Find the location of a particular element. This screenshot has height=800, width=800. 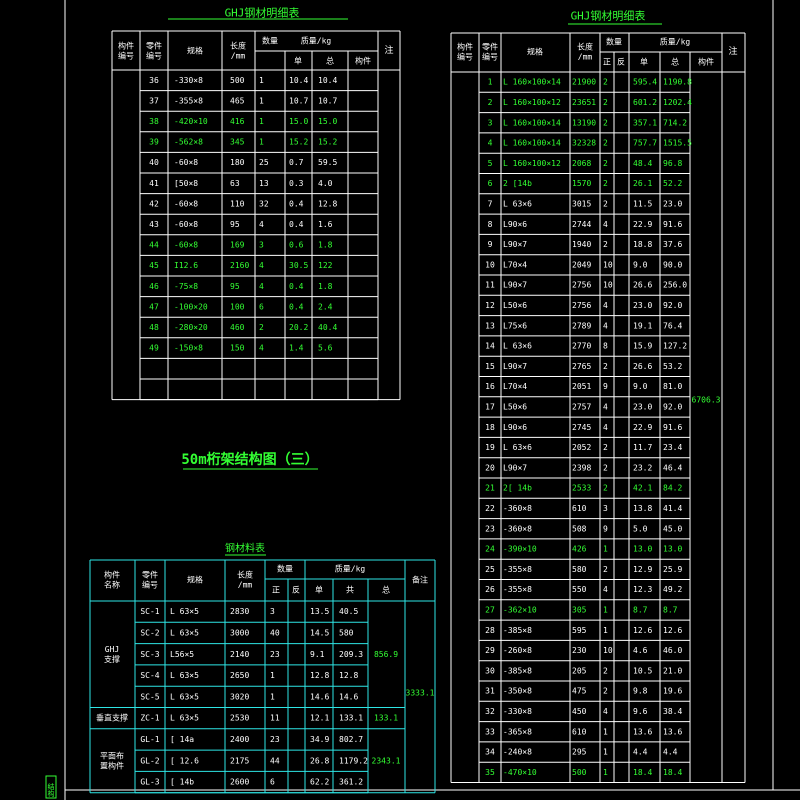

t1-unit: 10.7 is located at coordinates (298, 100).